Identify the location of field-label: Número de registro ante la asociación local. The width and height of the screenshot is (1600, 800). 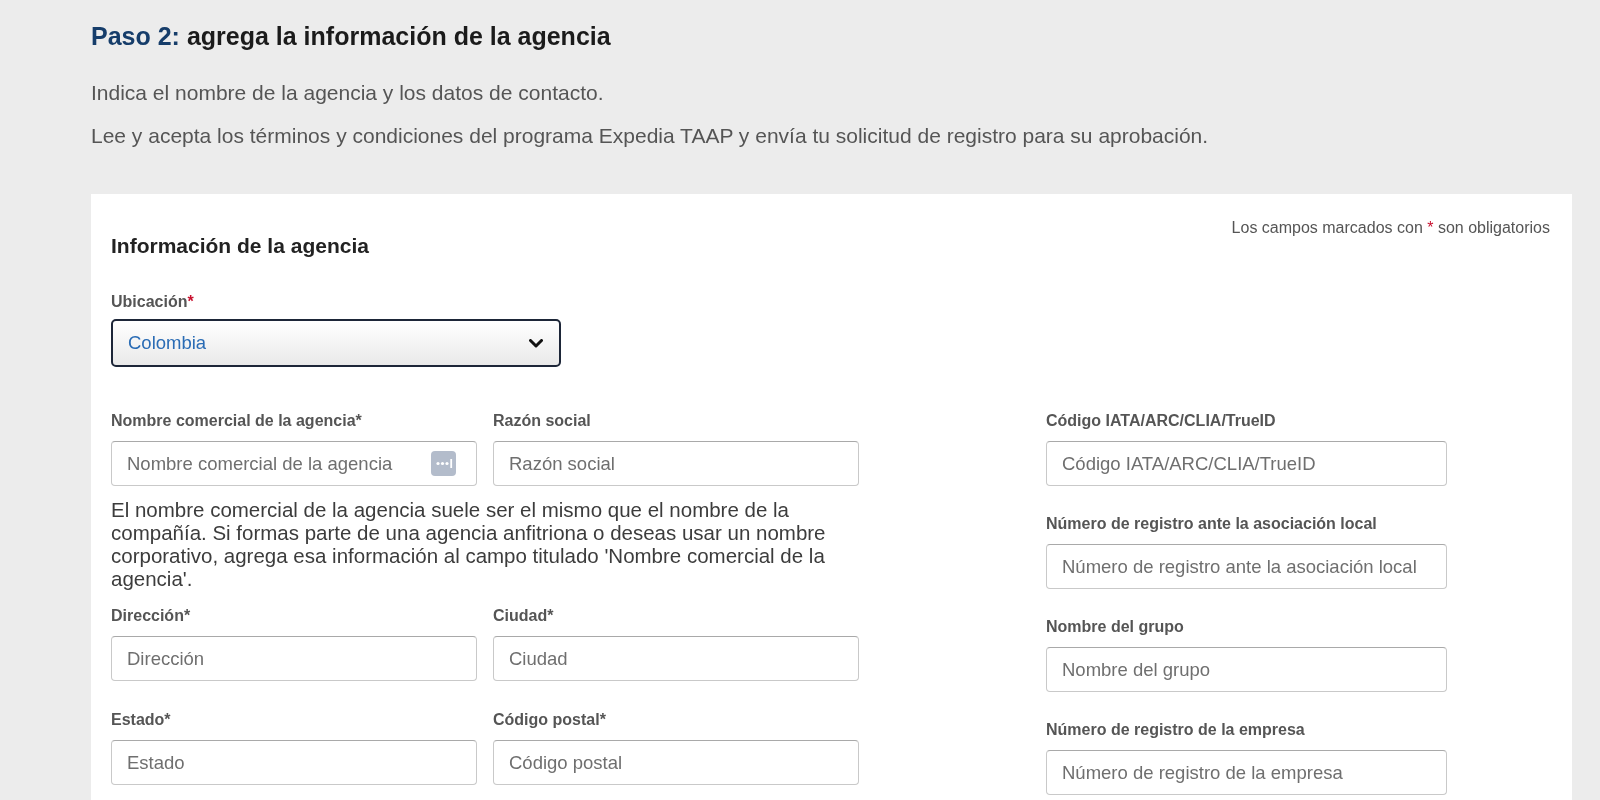
(1212, 524).